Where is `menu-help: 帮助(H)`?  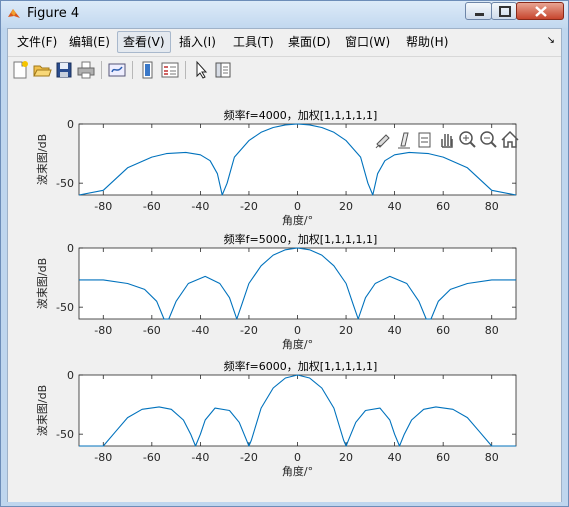
menu-help: 帮助(H) is located at coordinates (427, 42).